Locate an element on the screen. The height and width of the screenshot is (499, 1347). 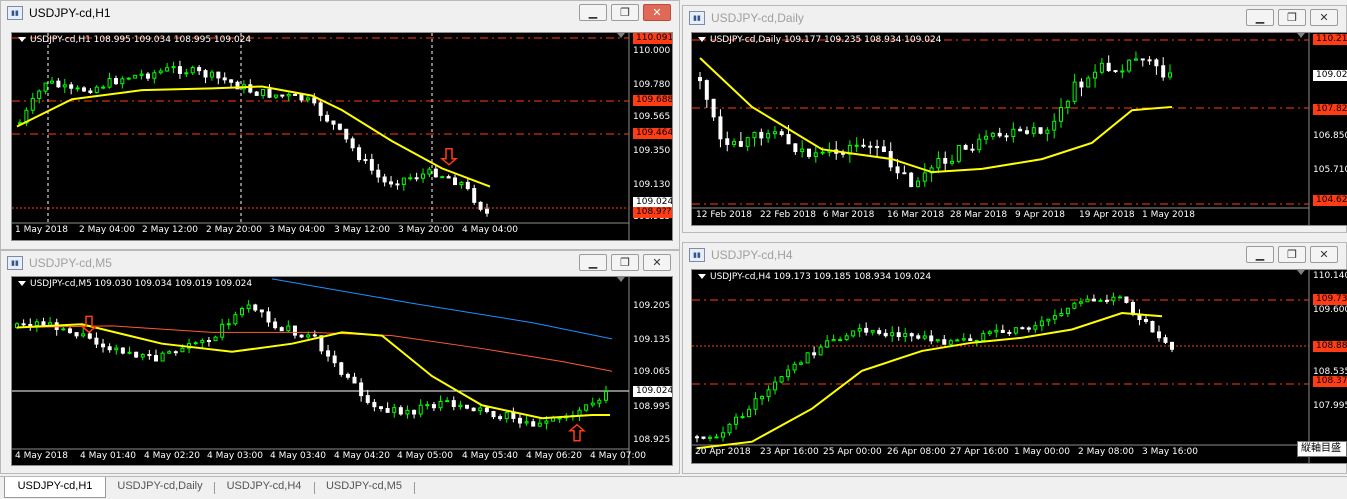
time-tick-label: 3 May 12:00 is located at coordinates (362, 230).